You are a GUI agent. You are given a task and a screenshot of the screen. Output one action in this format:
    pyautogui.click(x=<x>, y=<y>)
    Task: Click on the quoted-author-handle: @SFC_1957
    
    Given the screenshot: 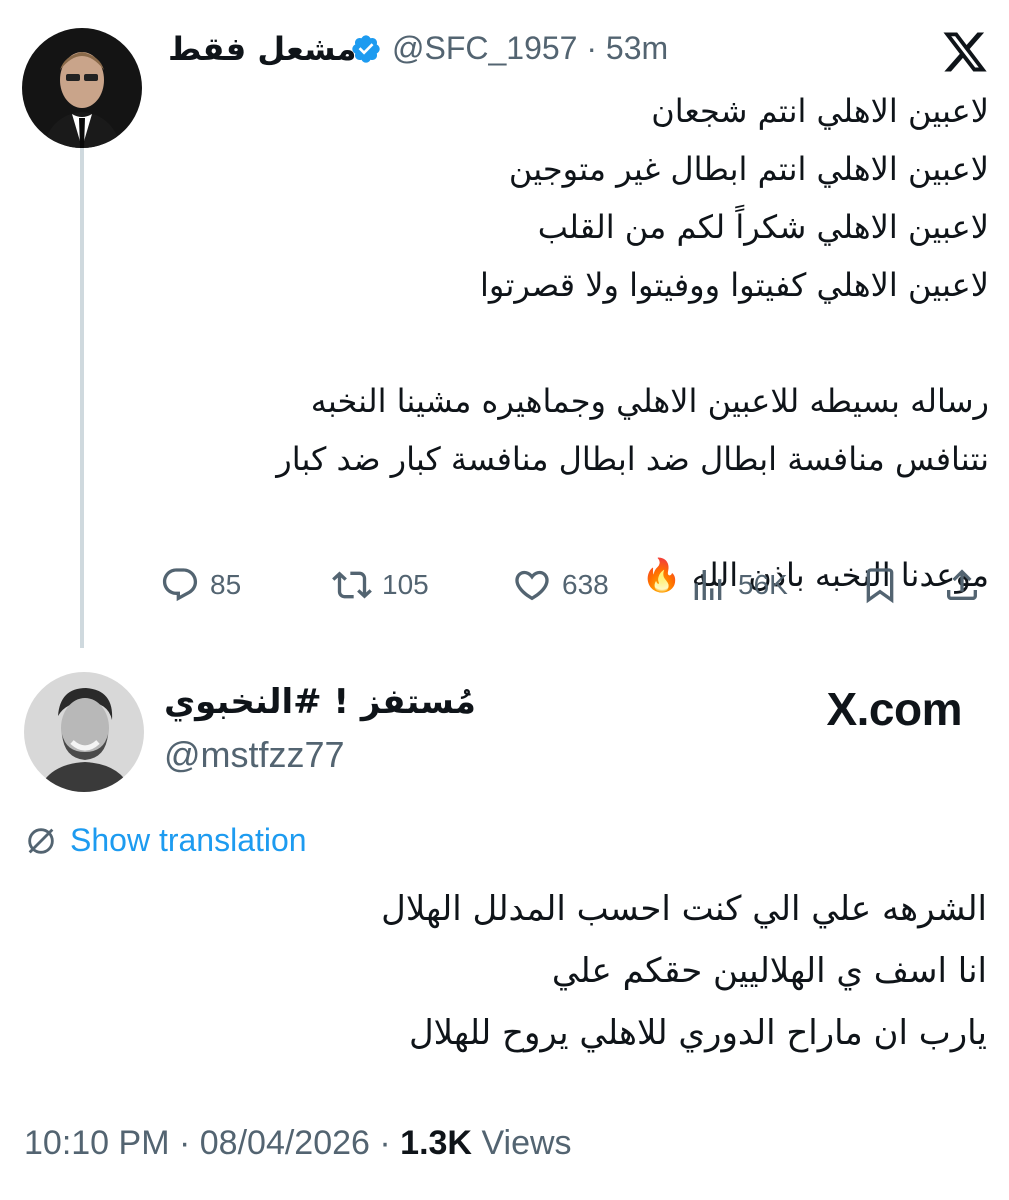 What is the action you would take?
    pyautogui.click(x=485, y=48)
    